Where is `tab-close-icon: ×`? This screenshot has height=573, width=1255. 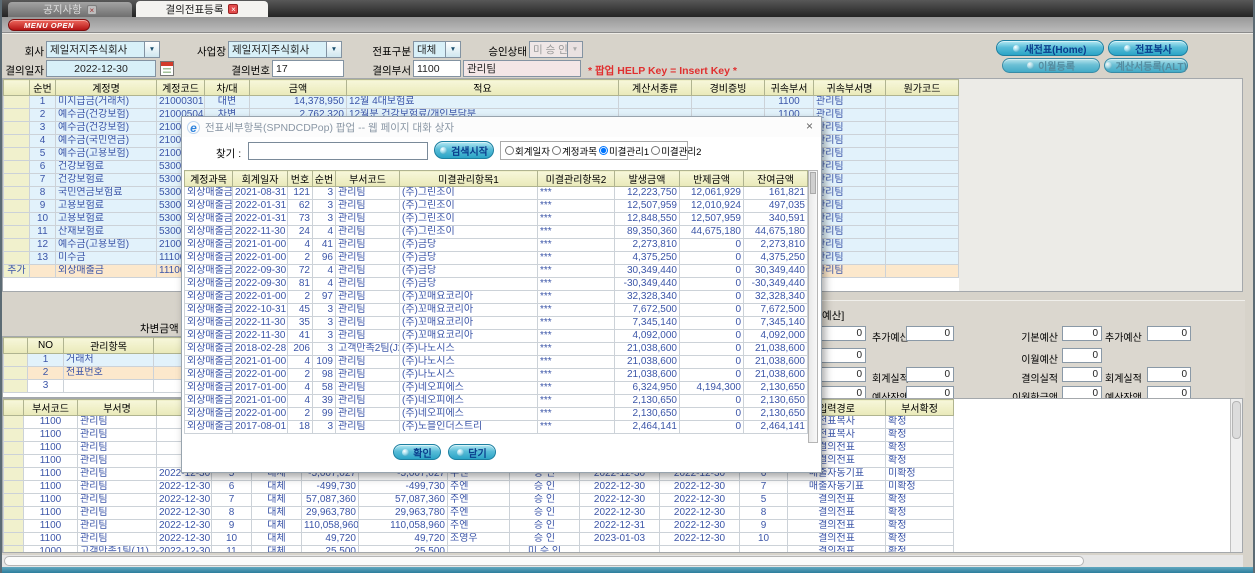
tab-close-icon: × is located at coordinates (91, 9).